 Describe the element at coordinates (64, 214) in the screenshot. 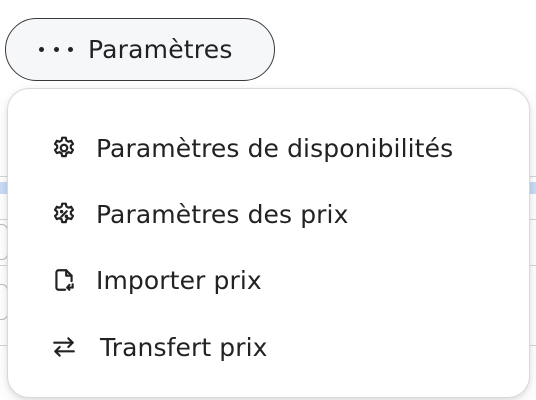

I see `price-settings-icon` at that location.